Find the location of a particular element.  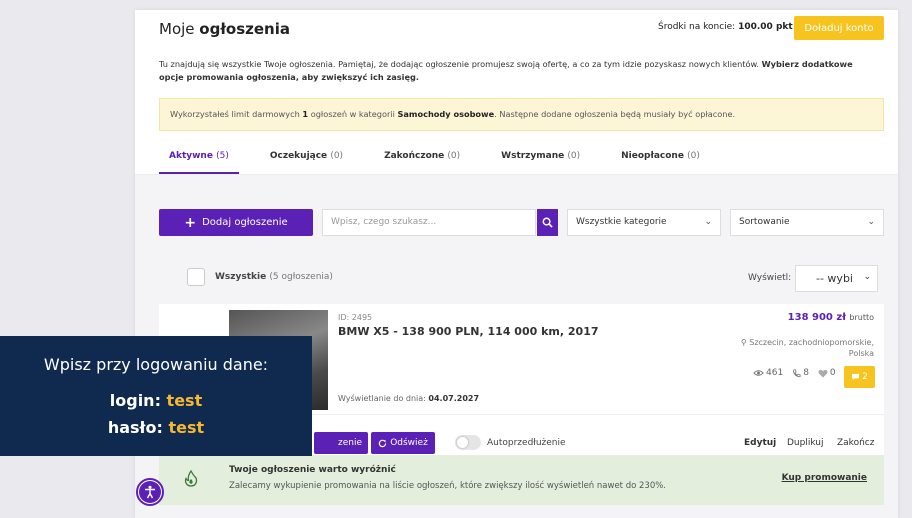

login-hint-heading: Wpisz przy logowaniu dane: is located at coordinates (156, 364).